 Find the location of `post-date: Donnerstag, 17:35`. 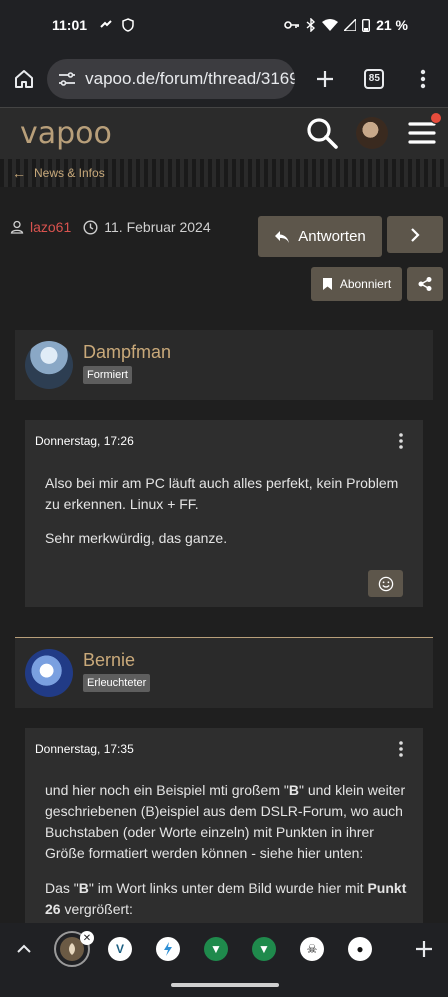

post-date: Donnerstag, 17:35 is located at coordinates (84, 749).